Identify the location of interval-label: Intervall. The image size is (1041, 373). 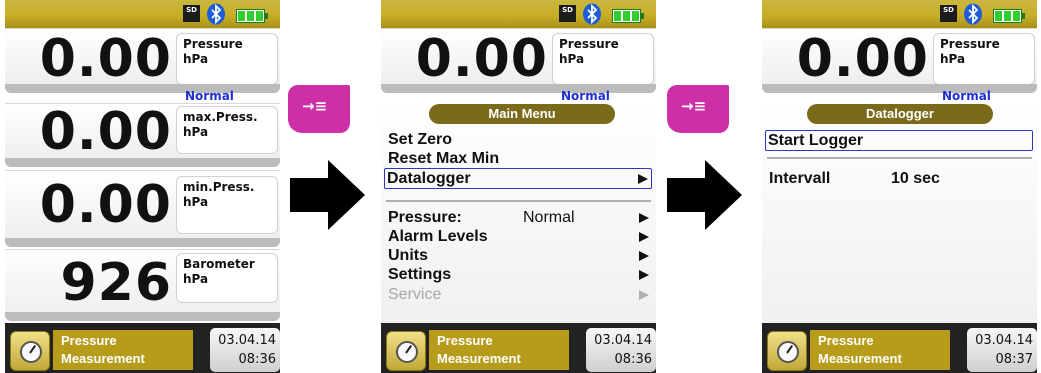
(800, 178).